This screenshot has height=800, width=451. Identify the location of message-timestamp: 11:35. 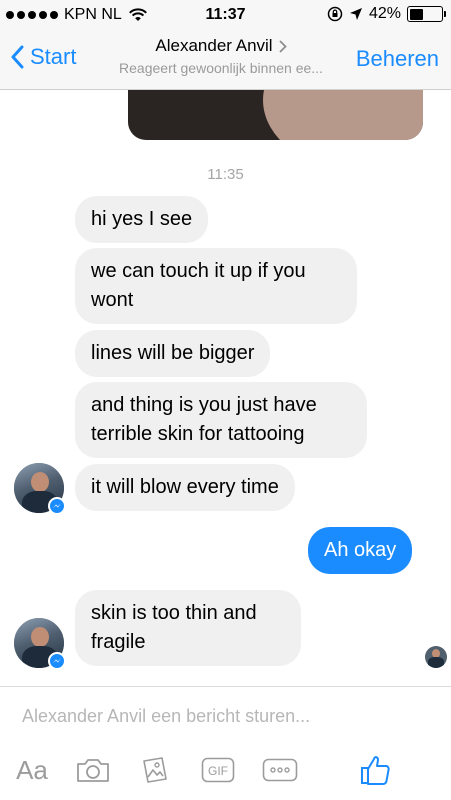
(225, 174).